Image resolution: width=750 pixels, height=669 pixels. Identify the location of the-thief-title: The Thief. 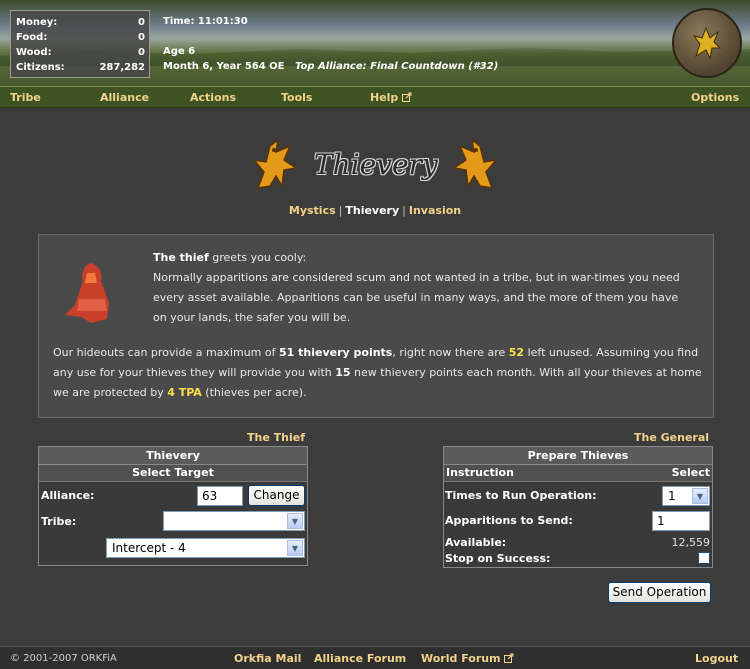
(276, 437).